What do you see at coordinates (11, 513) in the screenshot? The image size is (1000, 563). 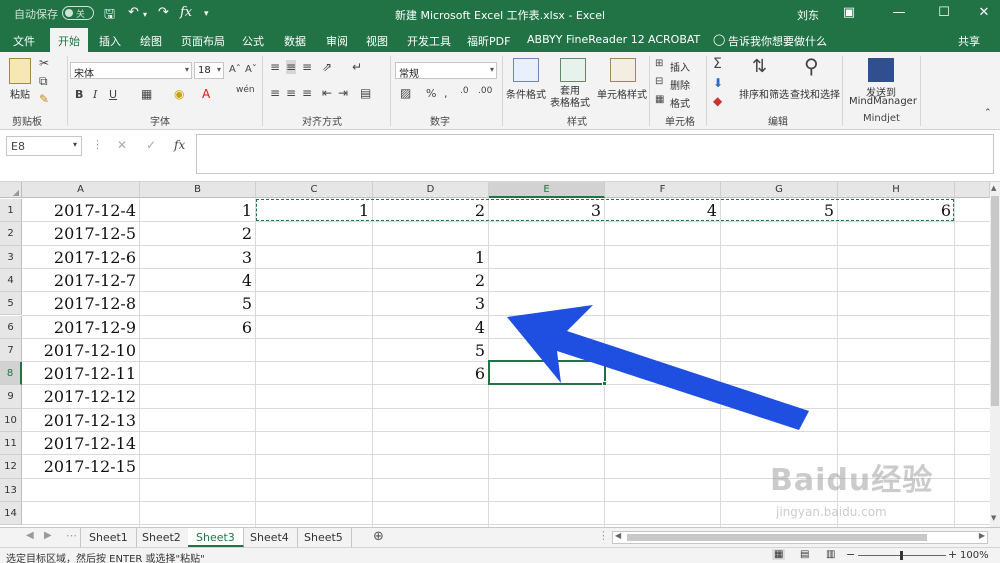 I see `row-header-14: 14` at bounding box center [11, 513].